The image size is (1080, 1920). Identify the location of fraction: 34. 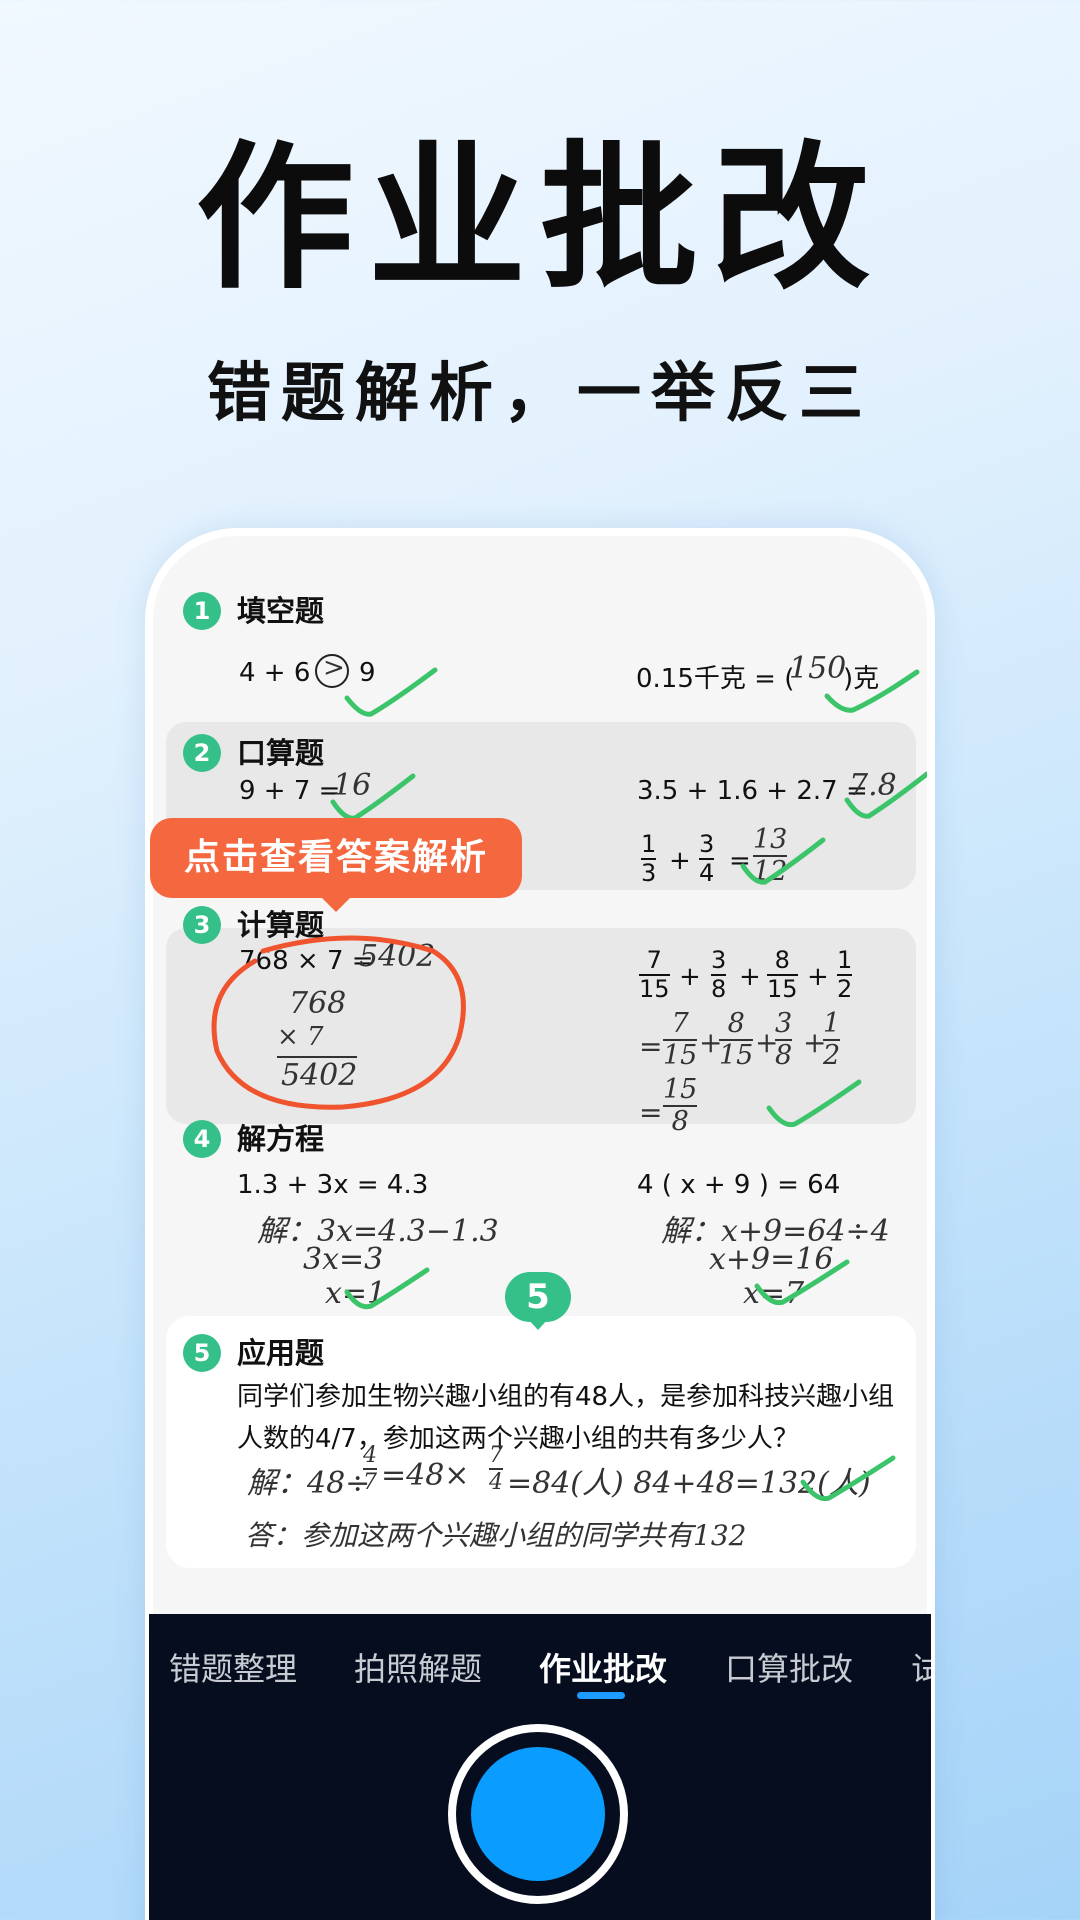
(707, 859).